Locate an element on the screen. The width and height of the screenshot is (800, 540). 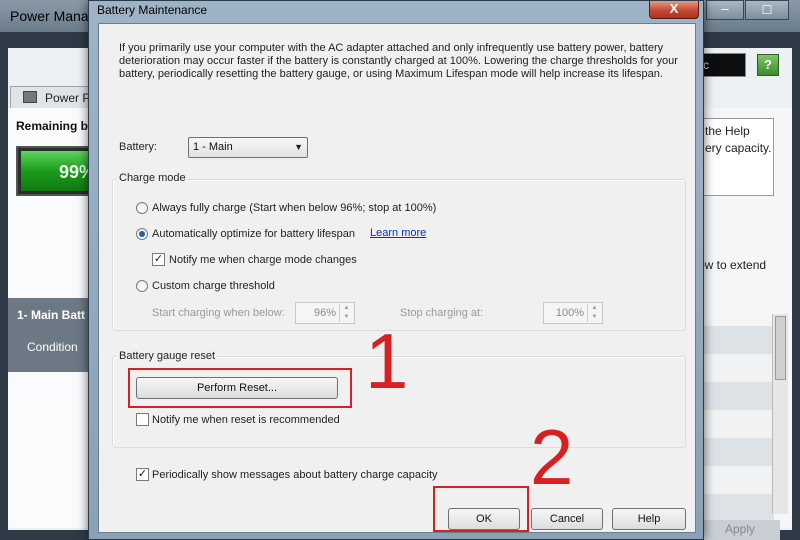
notify-reset-label: Notify me when reset is recommended is located at coordinates (246, 420).